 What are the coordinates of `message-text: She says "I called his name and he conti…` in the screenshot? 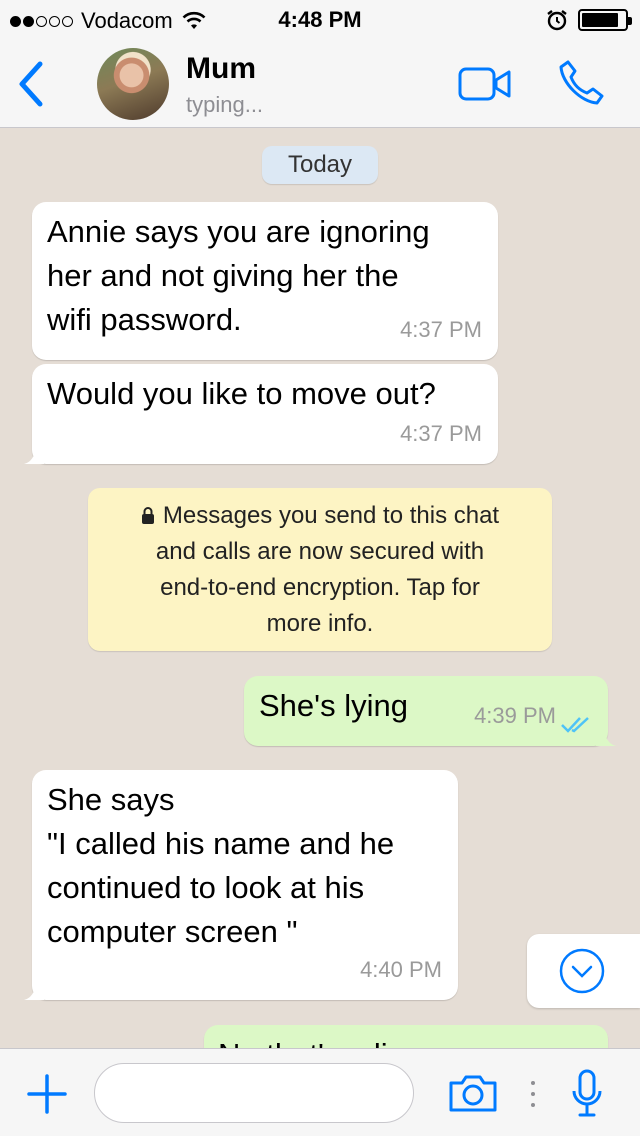 It's located at (221, 865).